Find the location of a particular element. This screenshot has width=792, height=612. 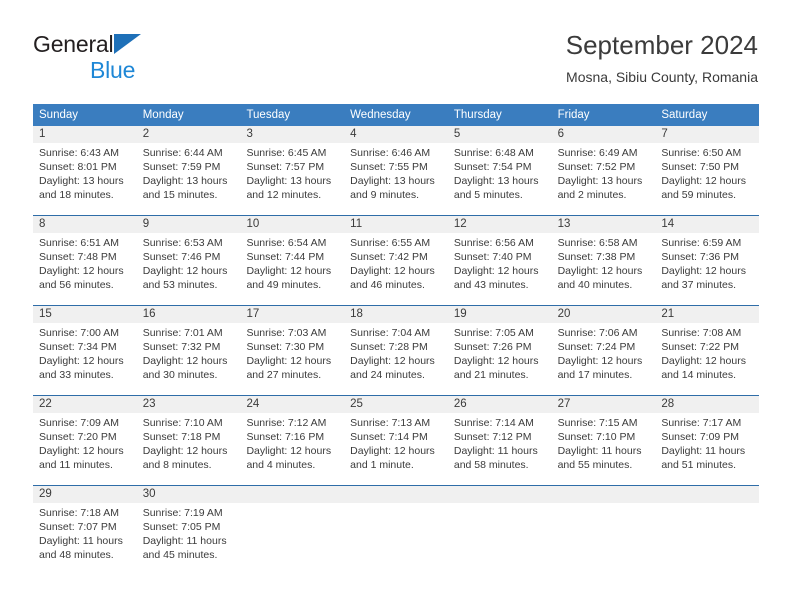

daylight-text-line2: and 37 minutes. is located at coordinates (699, 285).